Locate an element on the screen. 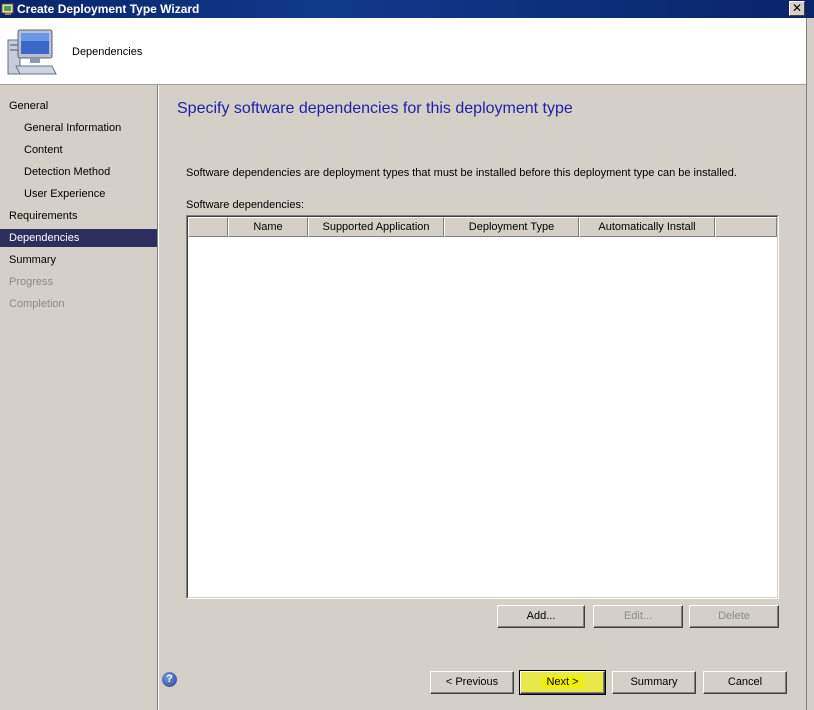 This screenshot has height=710, width=814. header-title: Dependencies is located at coordinates (107, 52).